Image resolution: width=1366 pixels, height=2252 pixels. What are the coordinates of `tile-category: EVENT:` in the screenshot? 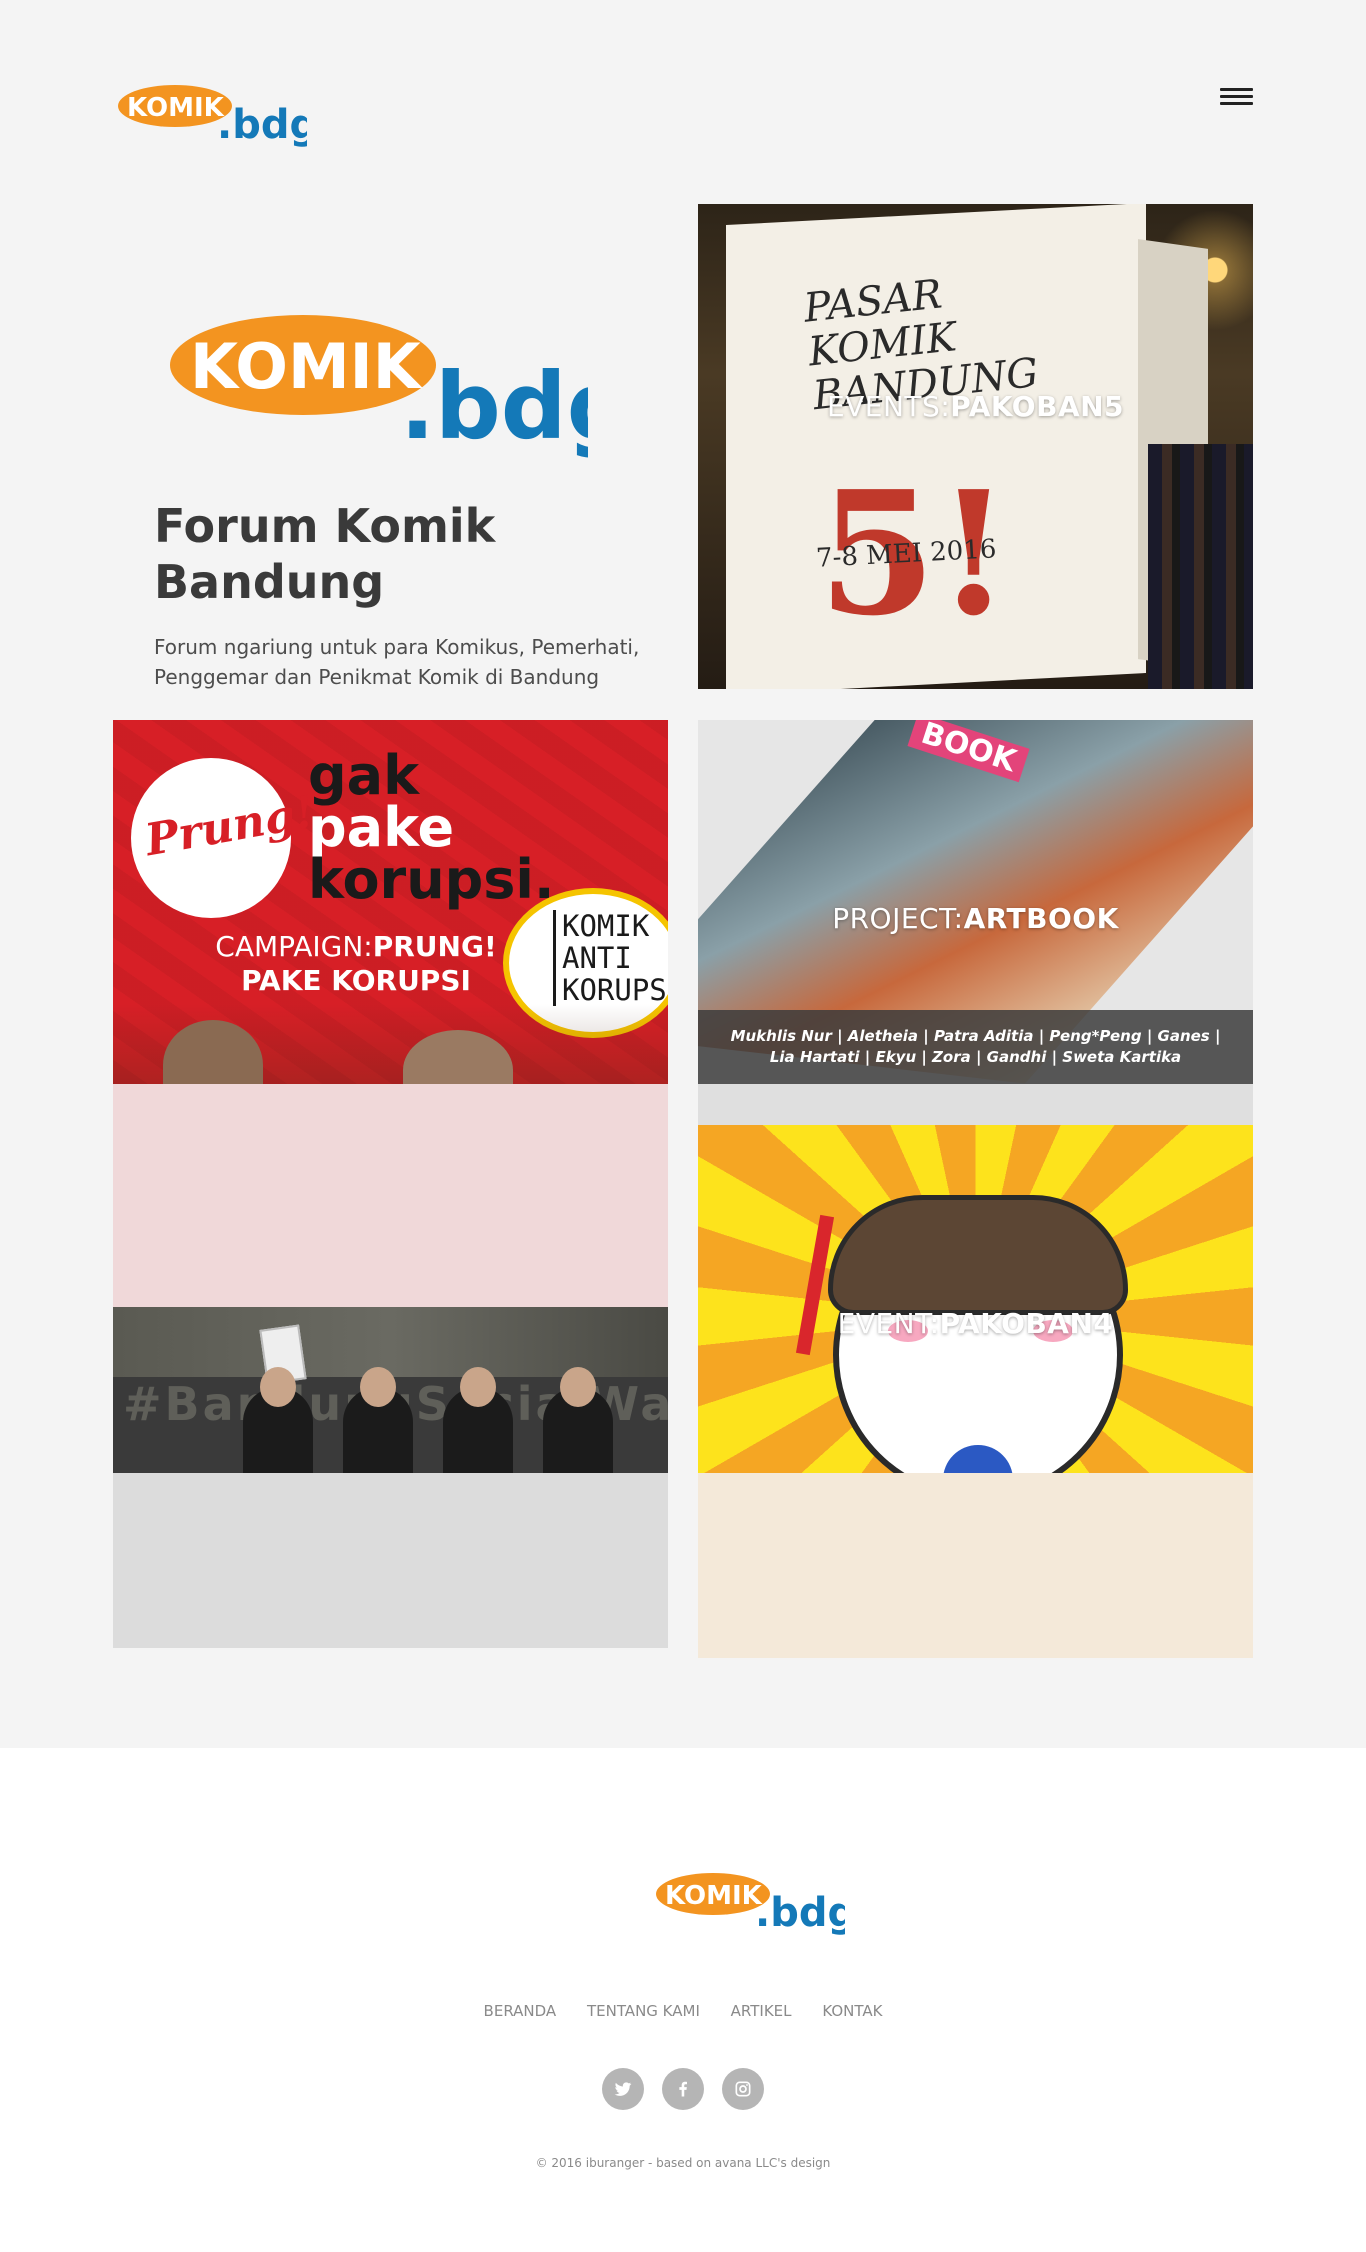 It's located at (888, 1323).